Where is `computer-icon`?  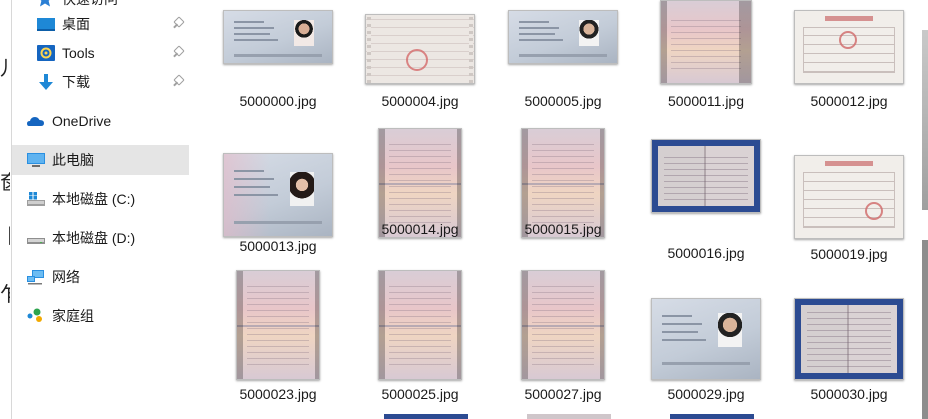 computer-icon is located at coordinates (36, 160).